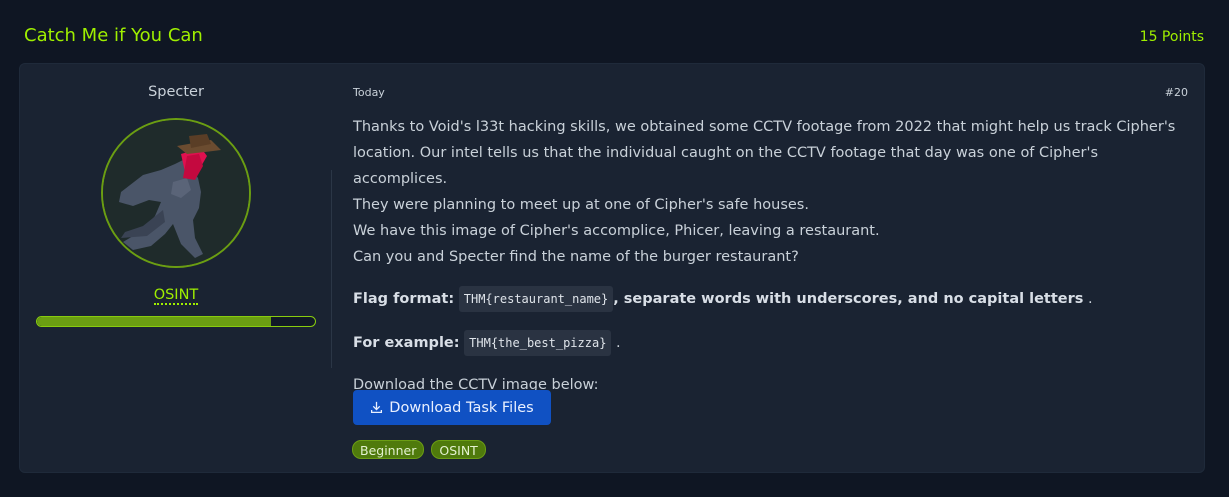 The height and width of the screenshot is (497, 1229). I want to click on challenge-title: Catch Me if You Can, so click(113, 35).